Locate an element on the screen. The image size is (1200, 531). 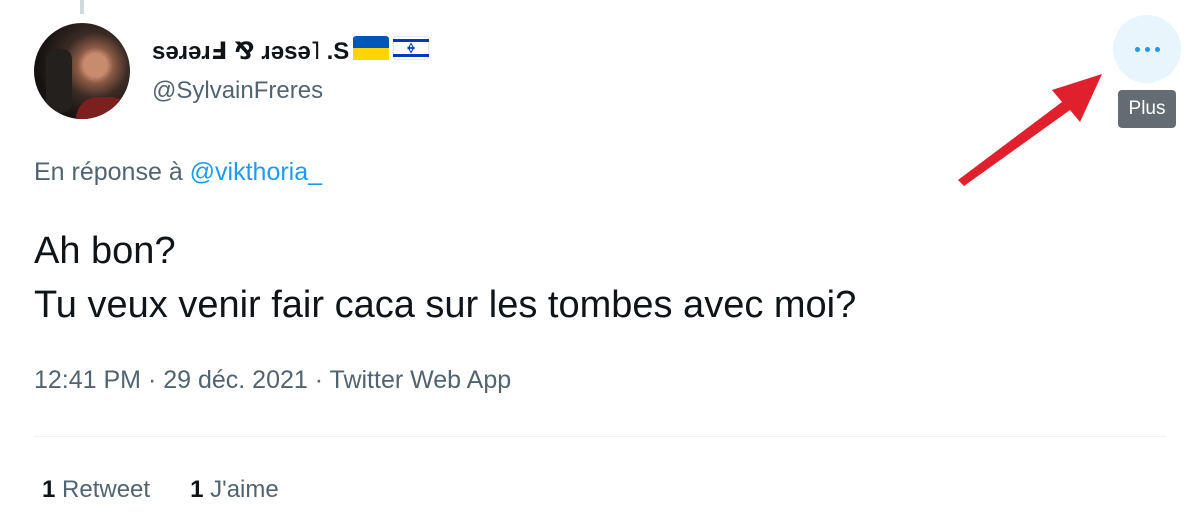
retweet-count: 1 is located at coordinates (49, 489).